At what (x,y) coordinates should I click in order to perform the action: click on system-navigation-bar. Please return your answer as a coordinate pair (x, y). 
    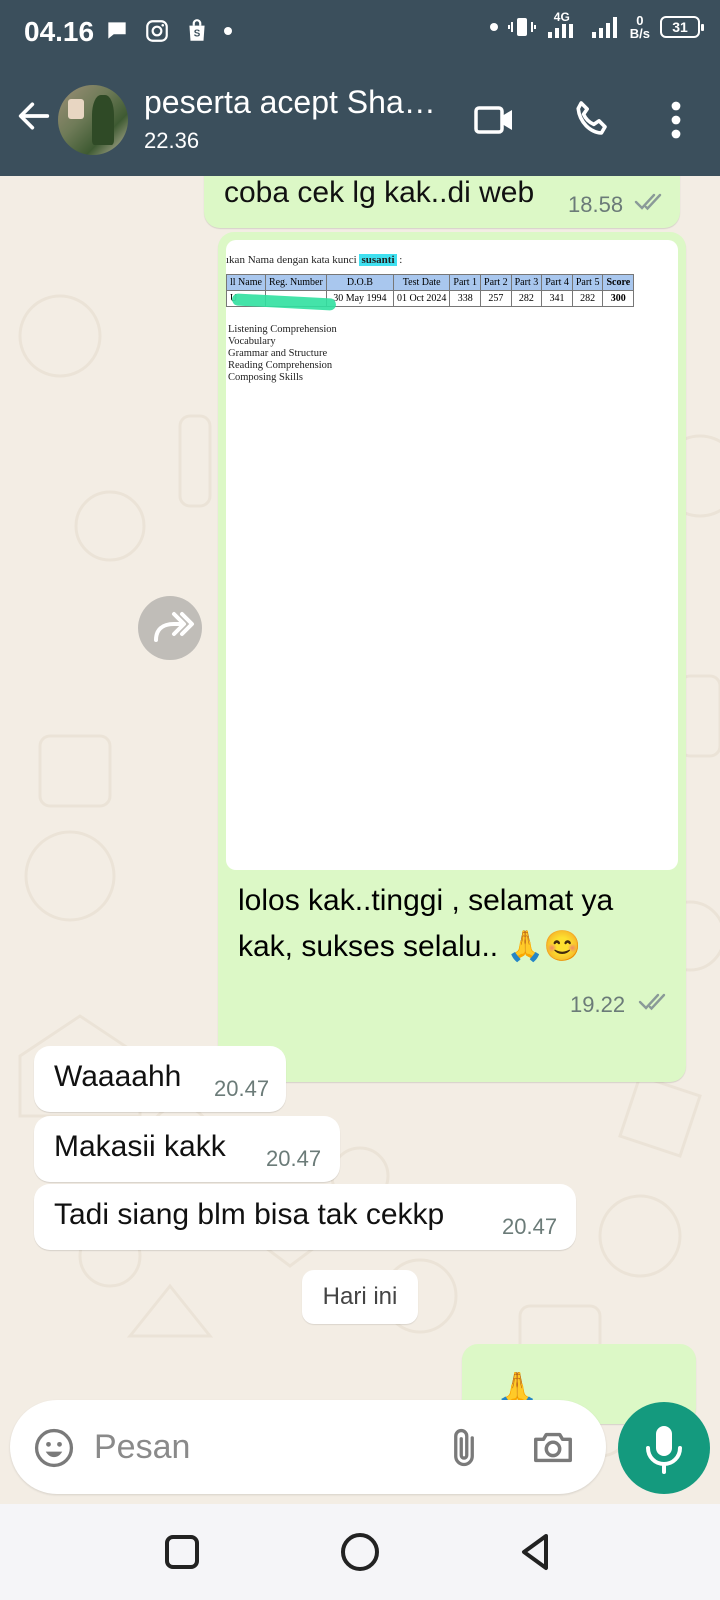
    Looking at the image, I should click on (360, 1552).